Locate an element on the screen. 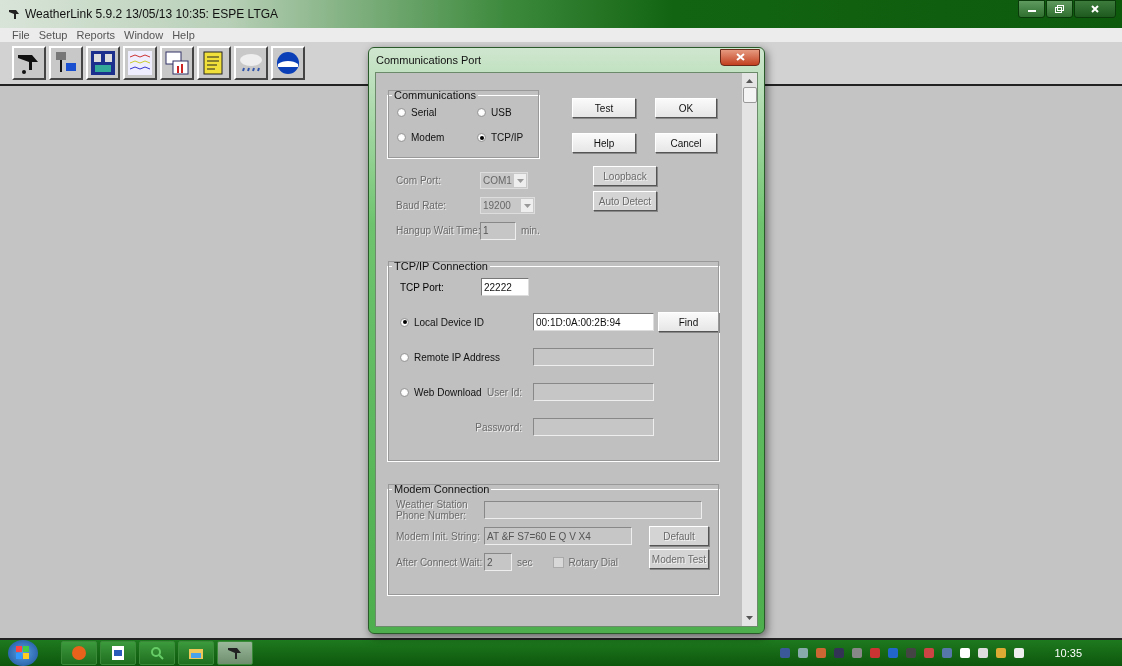  console-icon is located at coordinates (103, 63).